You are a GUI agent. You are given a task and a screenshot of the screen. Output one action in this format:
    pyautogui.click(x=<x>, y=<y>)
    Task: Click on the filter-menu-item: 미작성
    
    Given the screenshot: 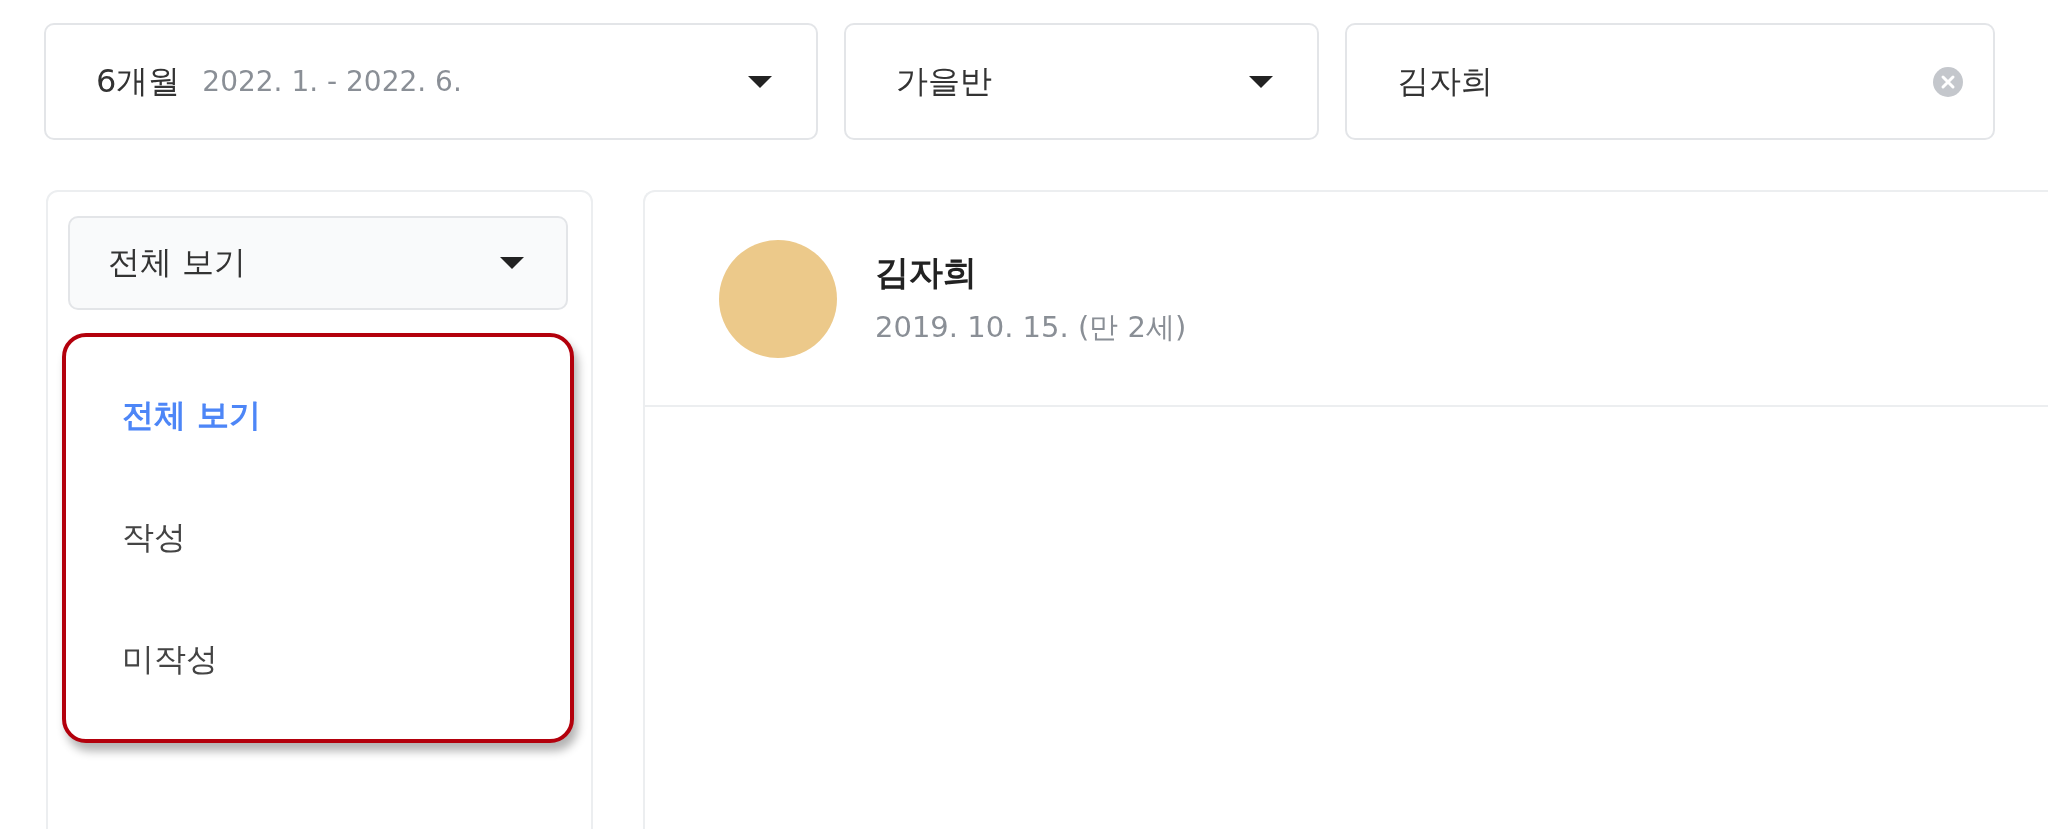 What is the action you would take?
    pyautogui.click(x=170, y=659)
    